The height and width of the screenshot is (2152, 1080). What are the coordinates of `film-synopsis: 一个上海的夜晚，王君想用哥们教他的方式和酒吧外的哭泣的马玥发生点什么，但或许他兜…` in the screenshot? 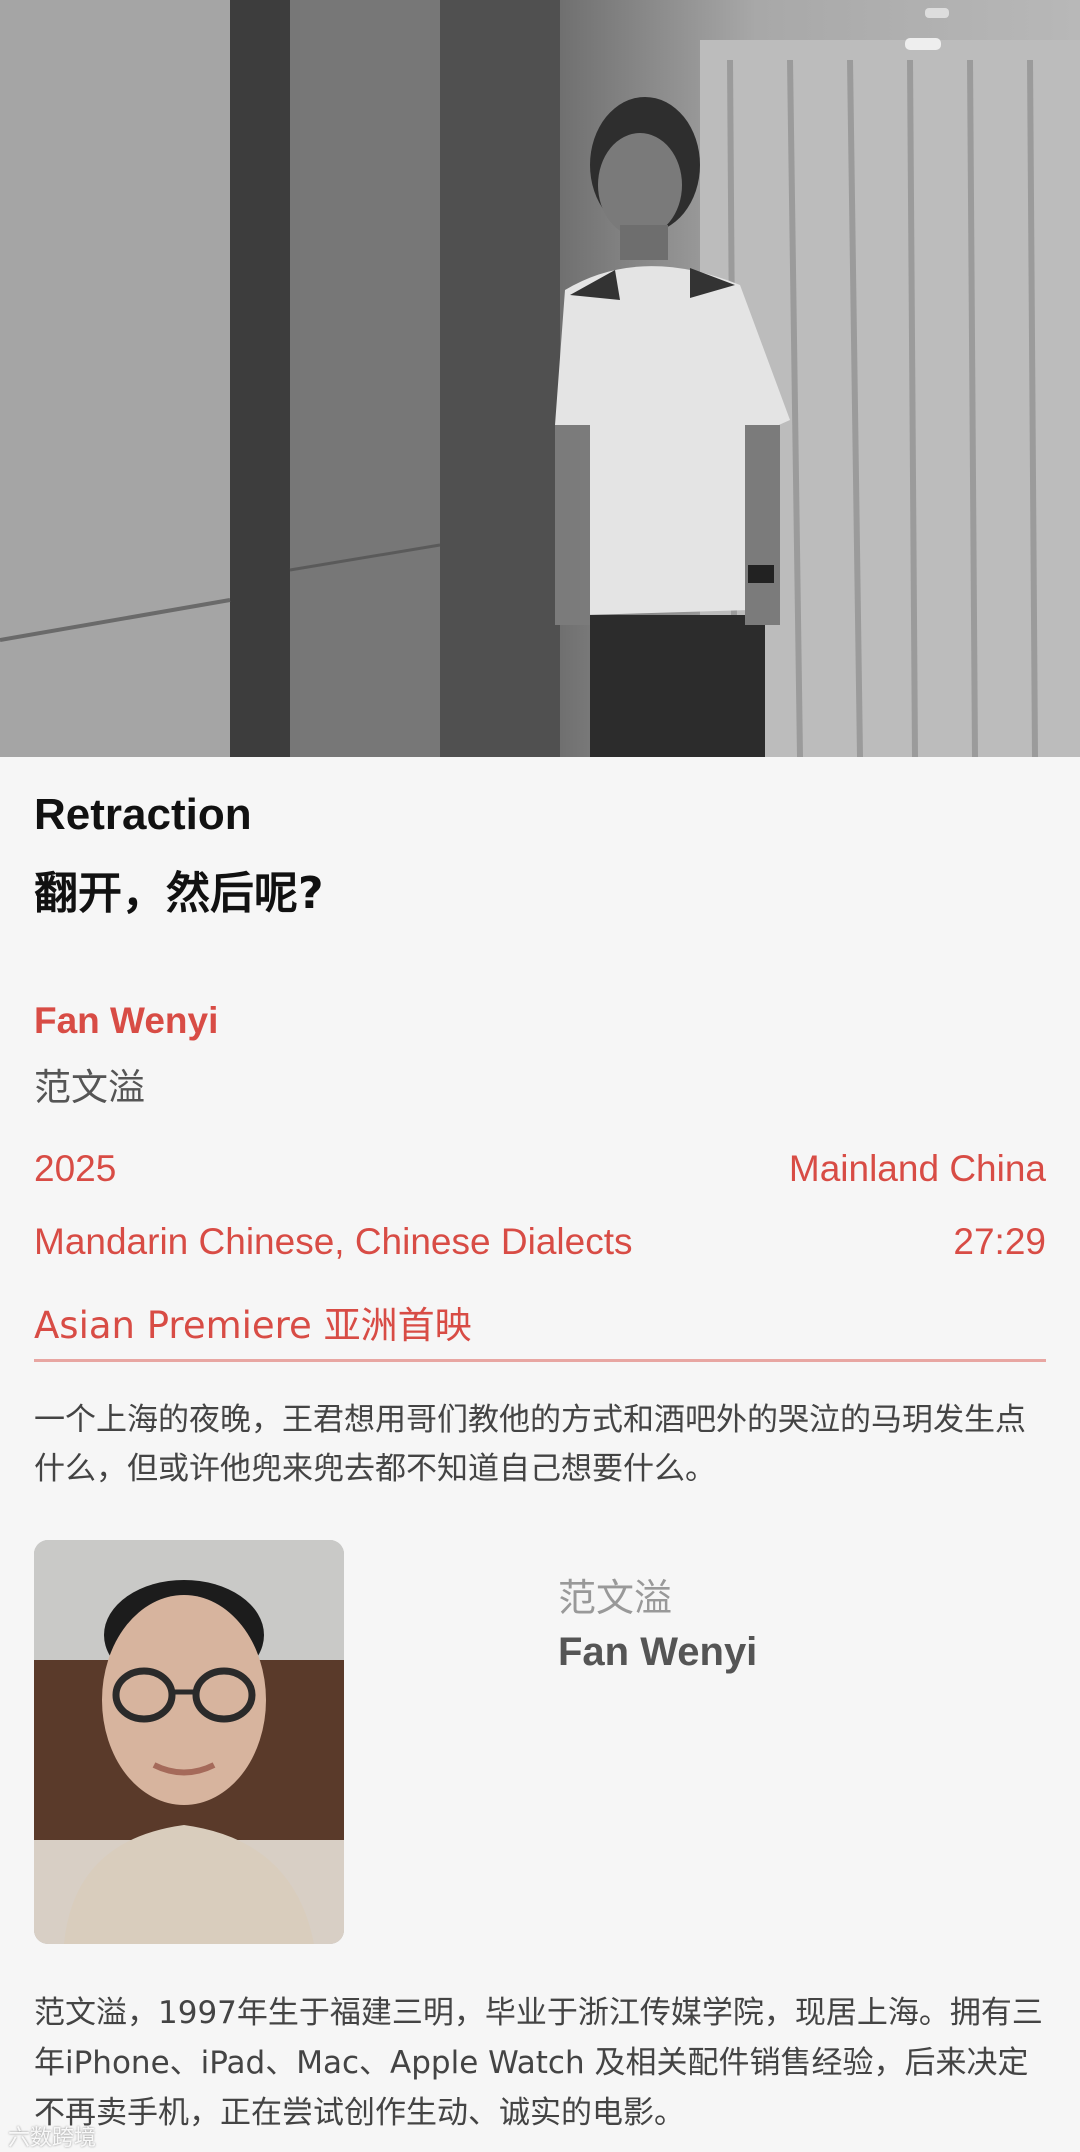 It's located at (530, 1444).